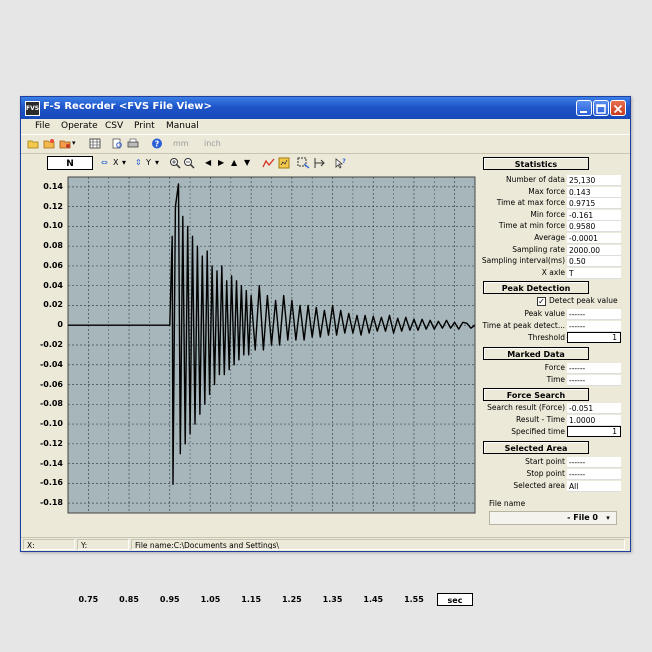  What do you see at coordinates (455, 599) in the screenshot?
I see `x-unit-box: sec` at bounding box center [455, 599].